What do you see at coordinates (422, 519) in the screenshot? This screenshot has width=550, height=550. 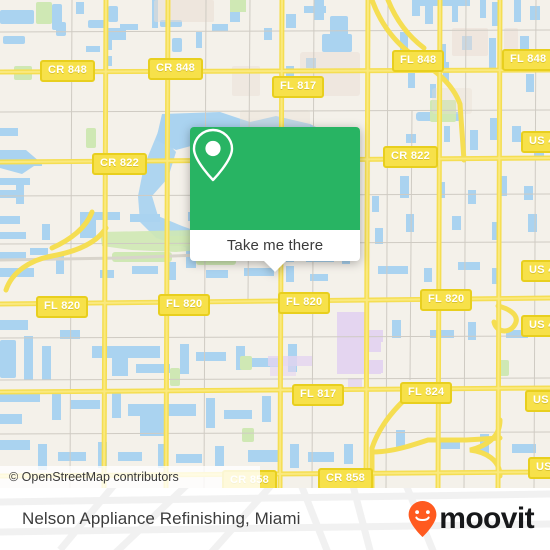 I see `moovit-pin-icon` at bounding box center [422, 519].